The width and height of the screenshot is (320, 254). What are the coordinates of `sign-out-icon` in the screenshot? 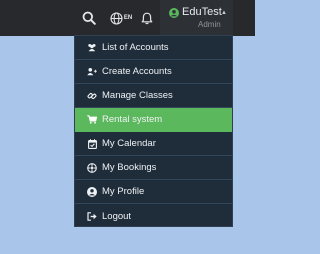 It's located at (92, 216).